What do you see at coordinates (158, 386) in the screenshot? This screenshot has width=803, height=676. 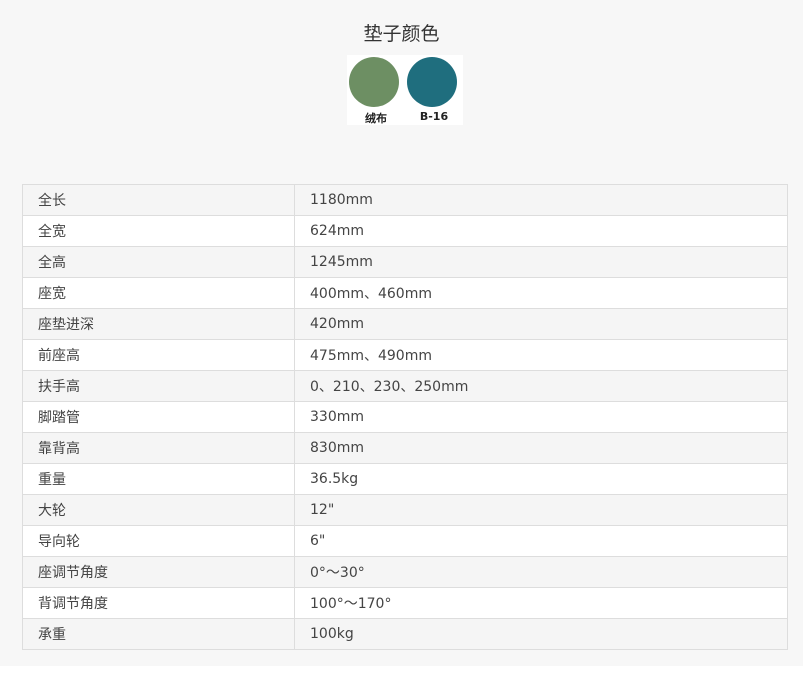 I see `spec-label: 扶手高` at bounding box center [158, 386].